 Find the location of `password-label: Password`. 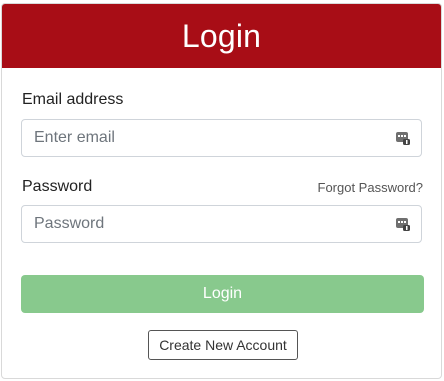

password-label: Password is located at coordinates (57, 186).